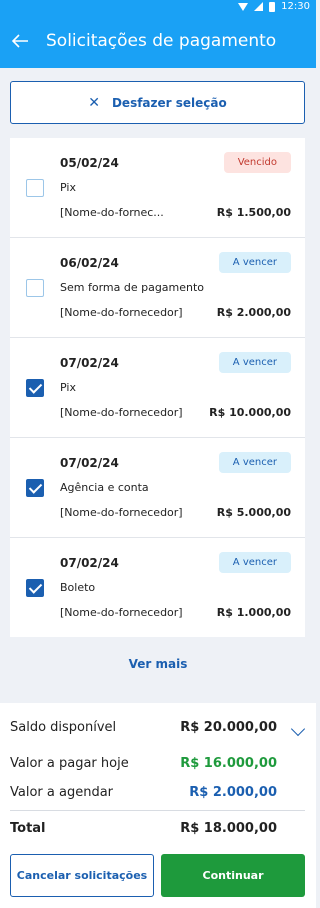 The image size is (320, 908). Describe the element at coordinates (243, 6) in the screenshot. I see `wifi-icon` at that location.